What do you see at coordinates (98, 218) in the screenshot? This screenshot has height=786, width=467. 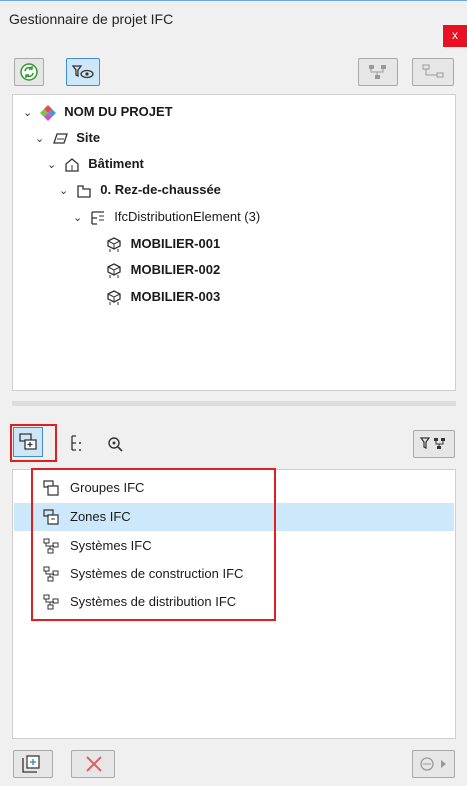 I see `tree-group-icon` at bounding box center [98, 218].